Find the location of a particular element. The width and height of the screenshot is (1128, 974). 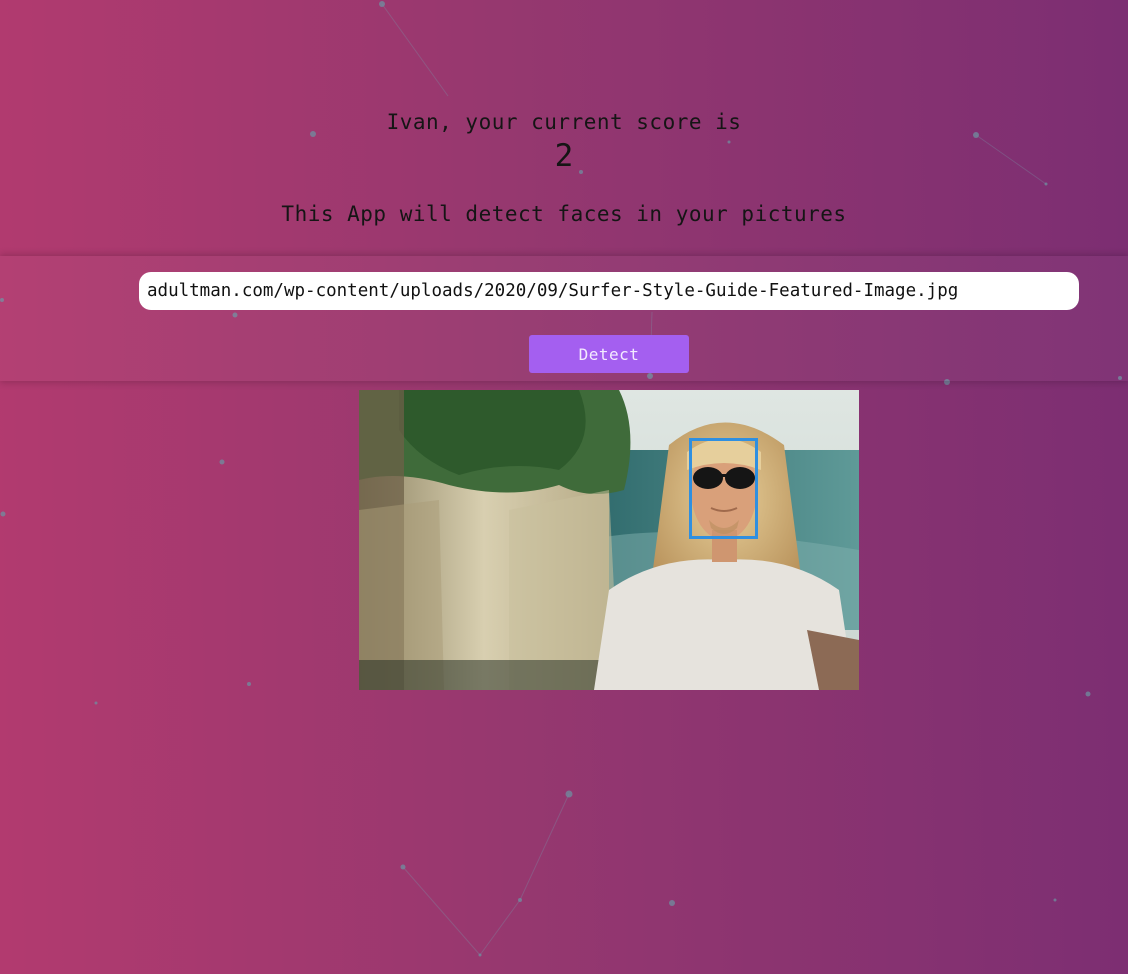

surfer-photo is located at coordinates (609, 540).